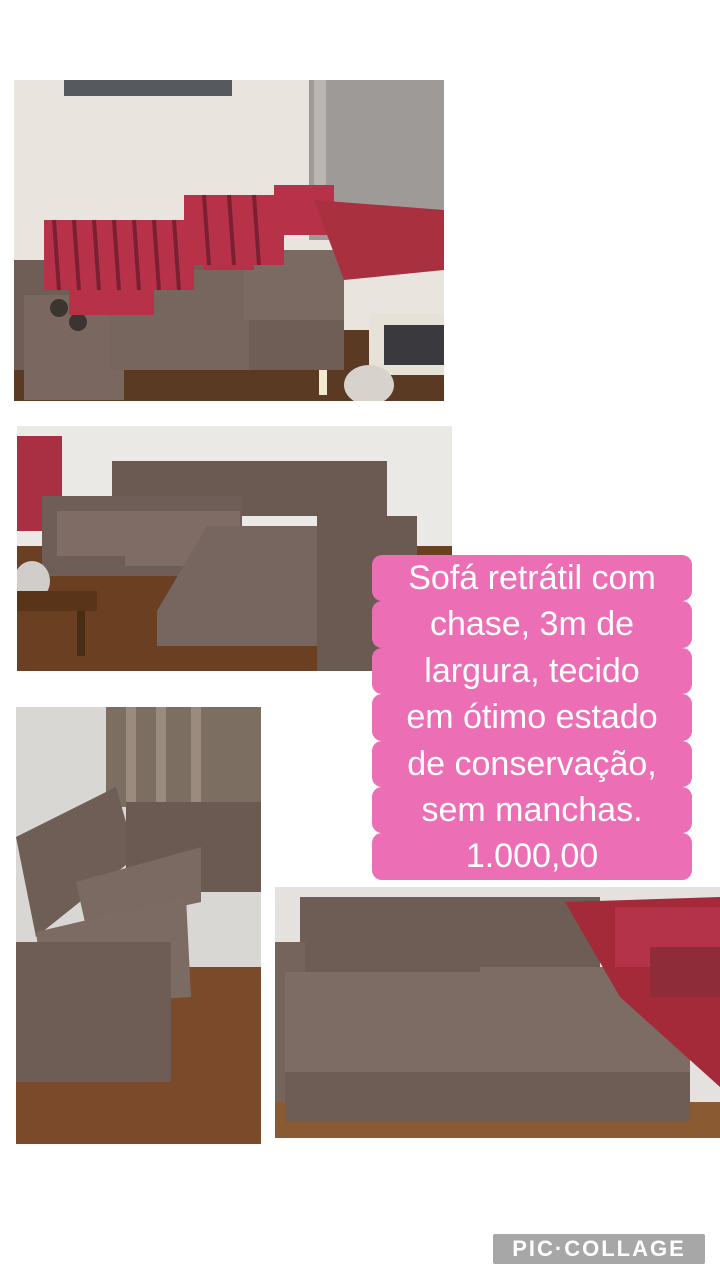 This screenshot has width=720, height=1280. I want to click on photo-4-image, so click(497, 1012).